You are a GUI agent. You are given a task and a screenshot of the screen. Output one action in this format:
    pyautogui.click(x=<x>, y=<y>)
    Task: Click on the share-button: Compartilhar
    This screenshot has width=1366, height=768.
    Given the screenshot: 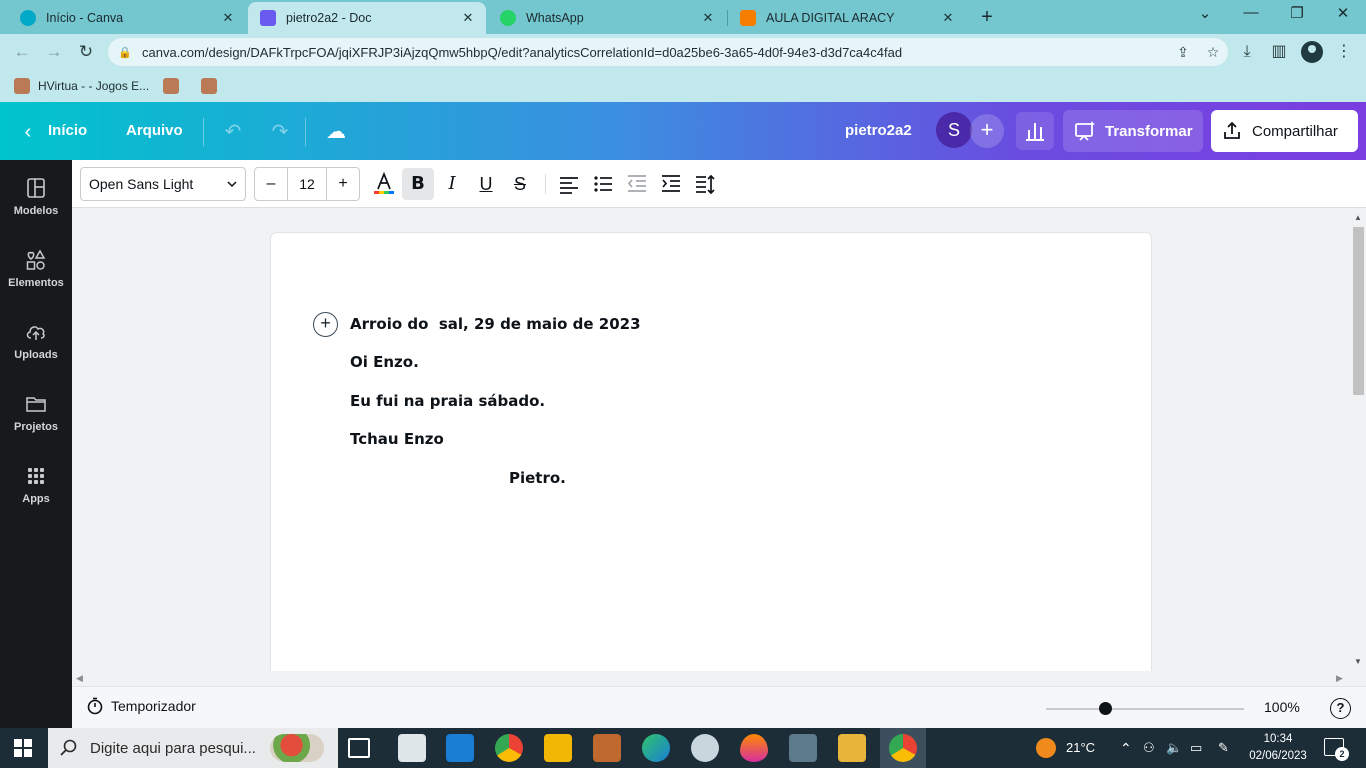 What is the action you would take?
    pyautogui.click(x=1284, y=131)
    